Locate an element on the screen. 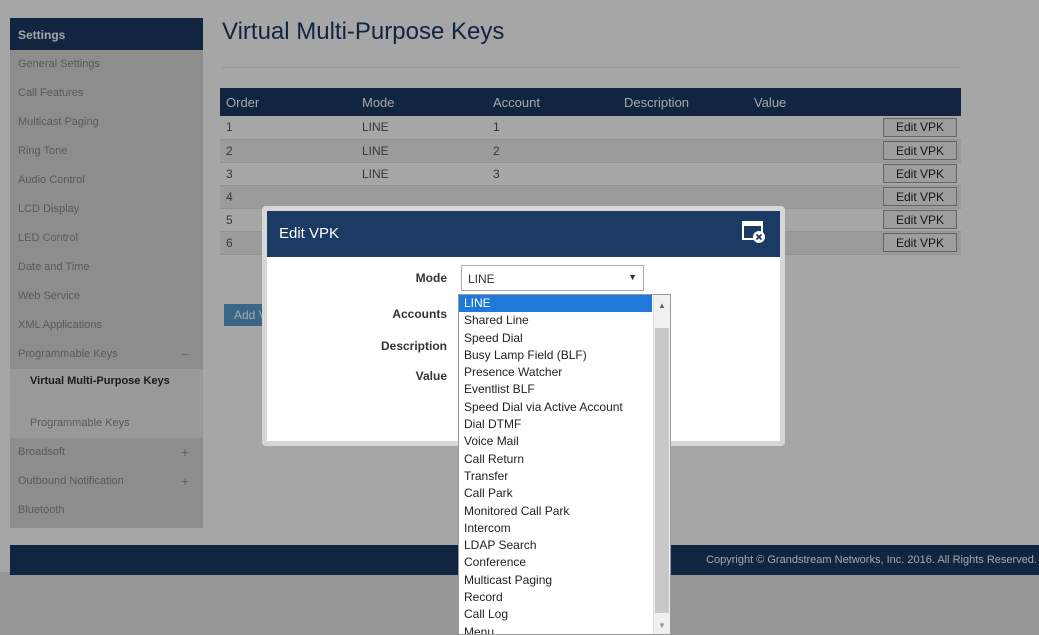 The height and width of the screenshot is (635, 1039). dropdown-option: Speed Dial via Active Account is located at coordinates (555, 407).